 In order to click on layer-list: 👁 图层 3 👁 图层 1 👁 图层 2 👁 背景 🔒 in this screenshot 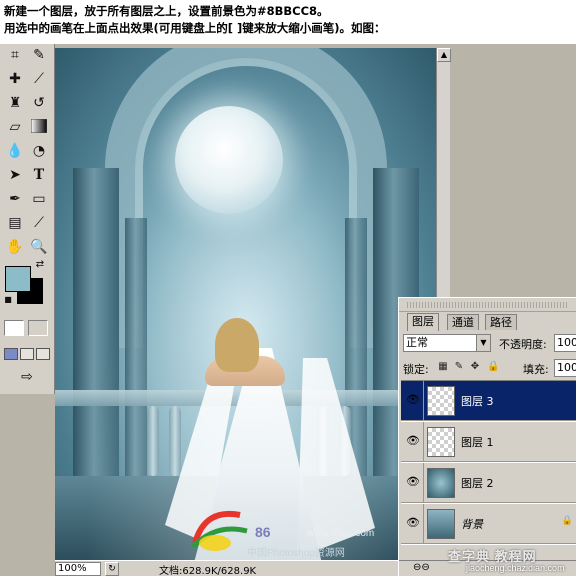, I will do `click(488, 462)`.